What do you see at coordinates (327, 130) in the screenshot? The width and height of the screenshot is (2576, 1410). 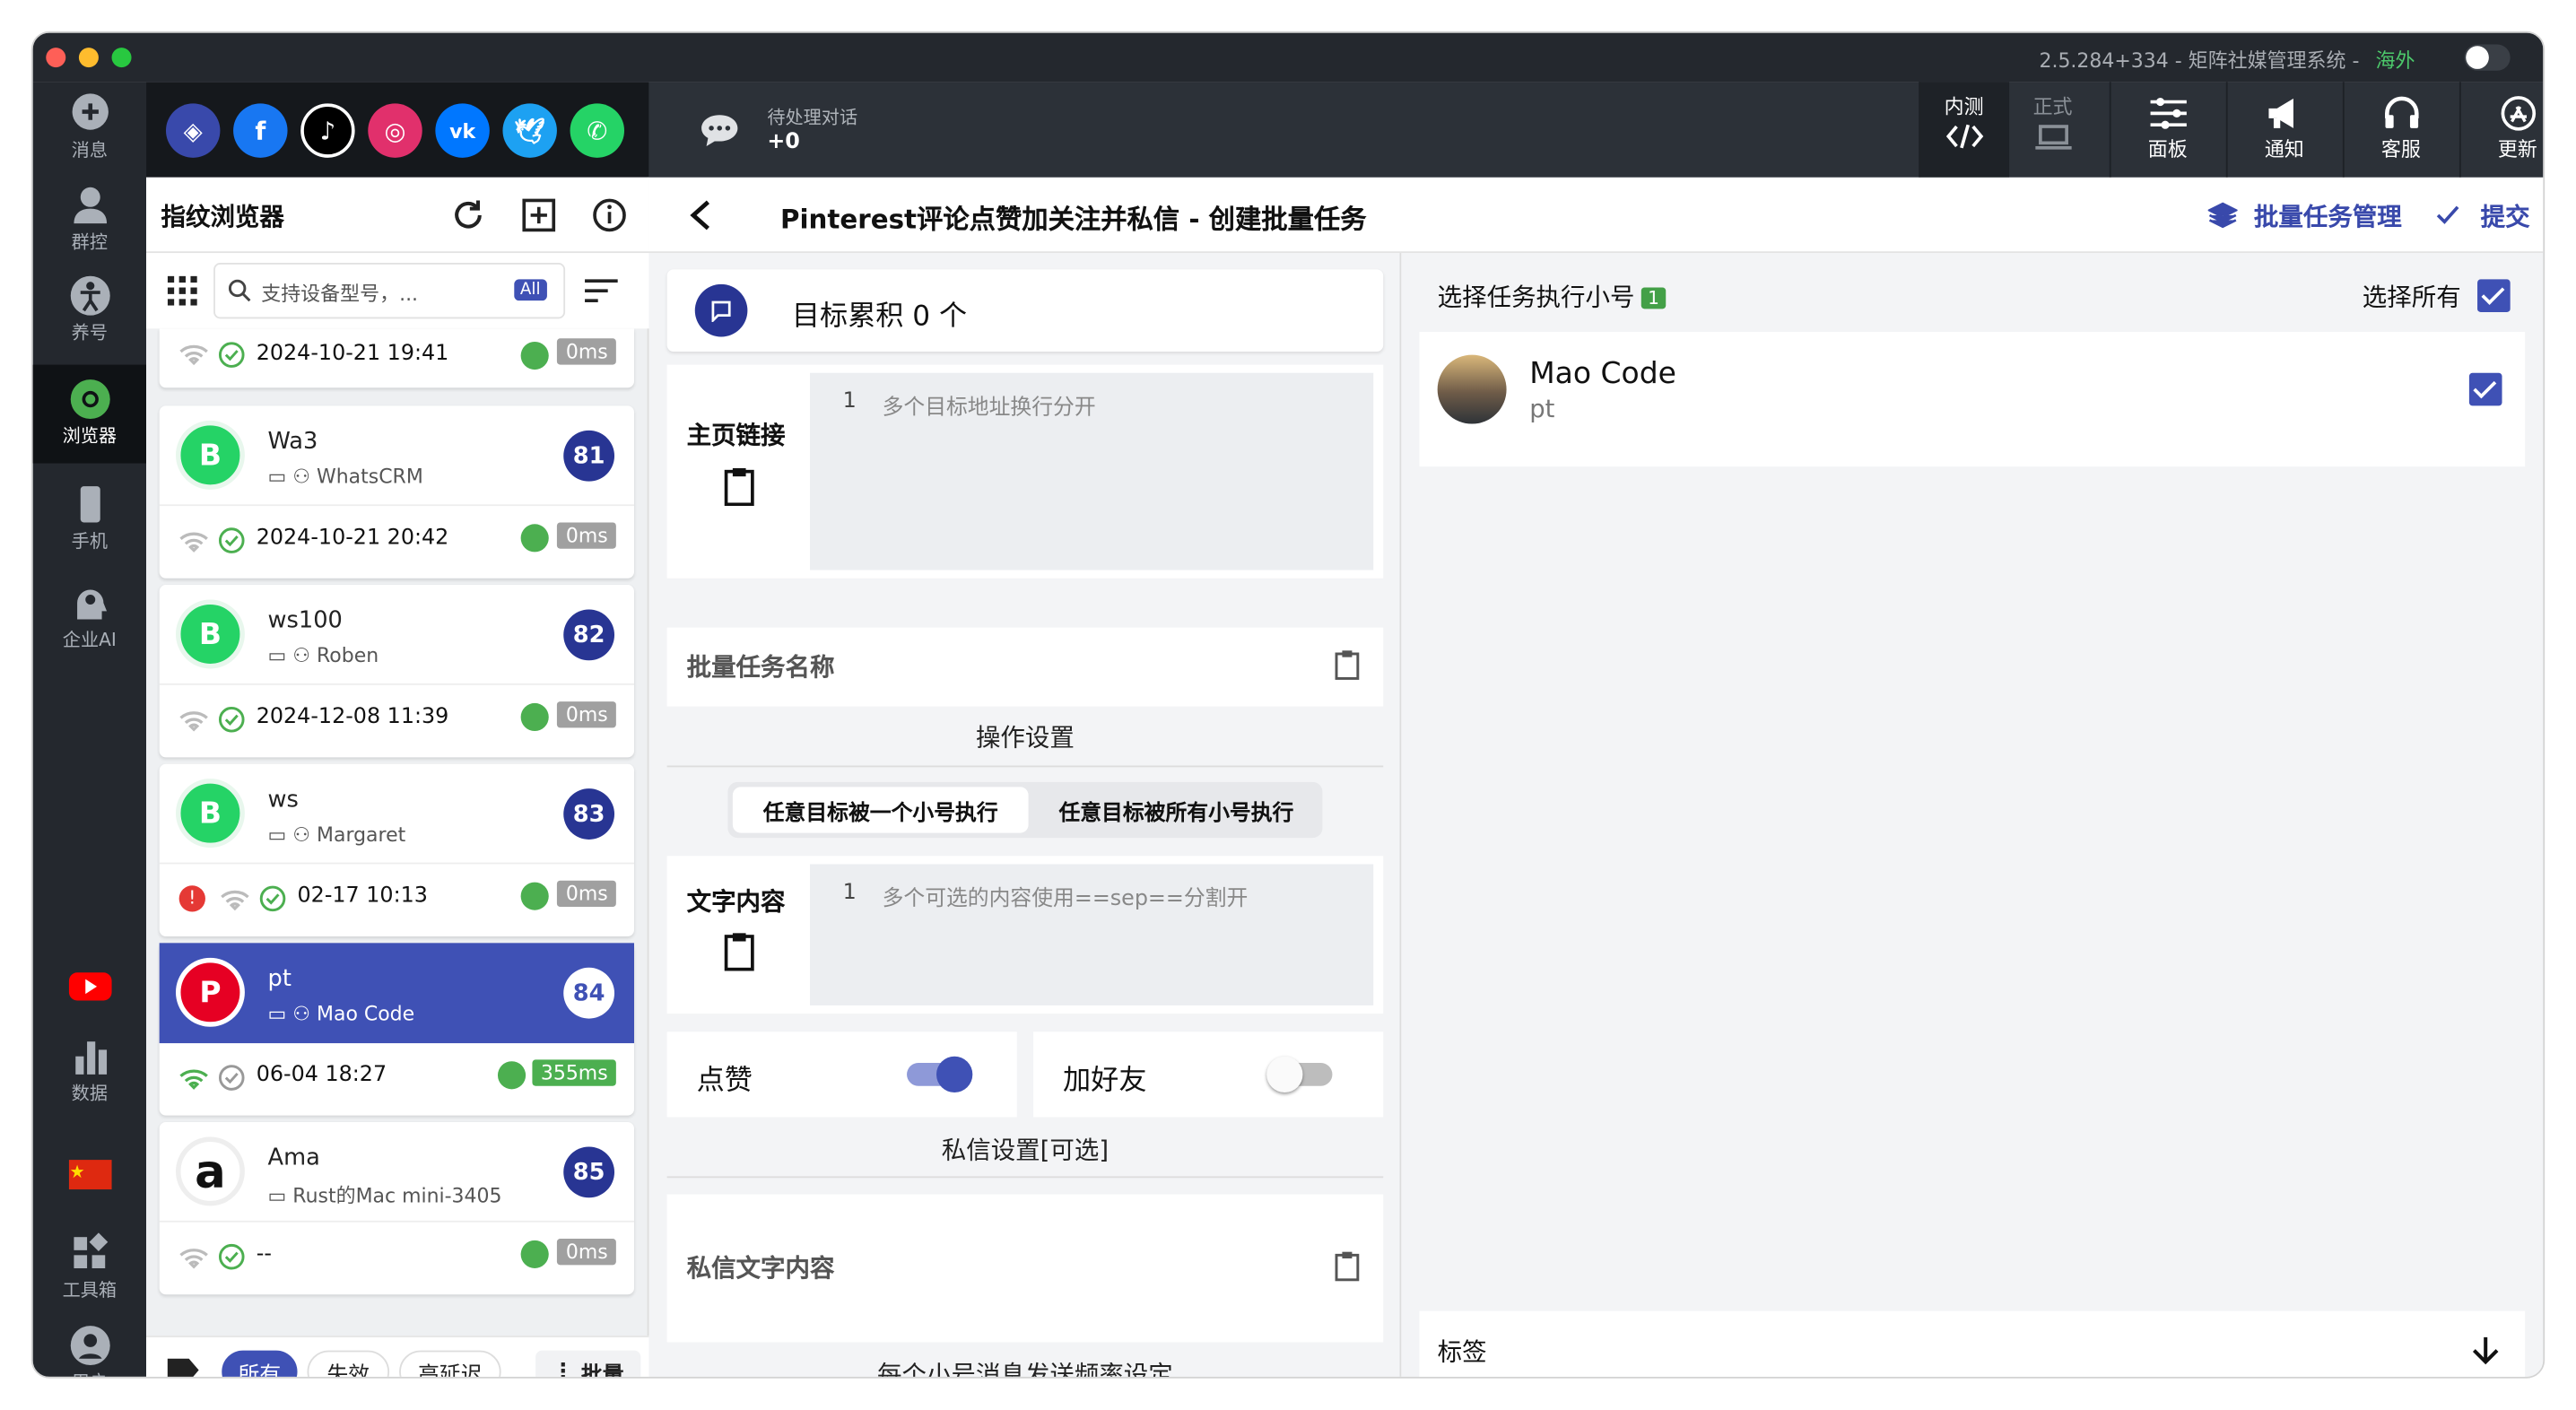 I see `tiktok-icon: ♪` at bounding box center [327, 130].